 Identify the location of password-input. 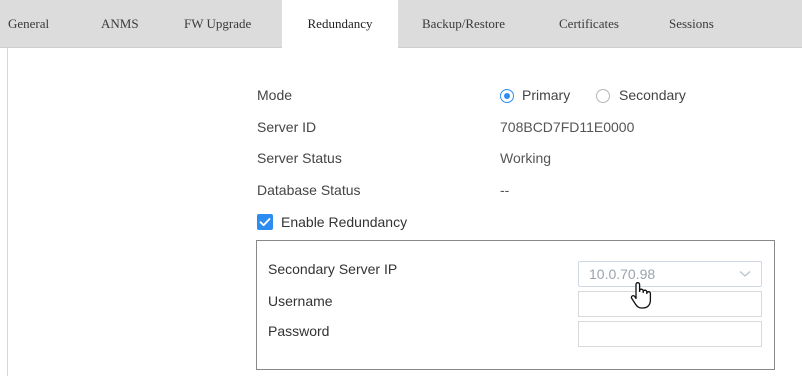
(670, 334).